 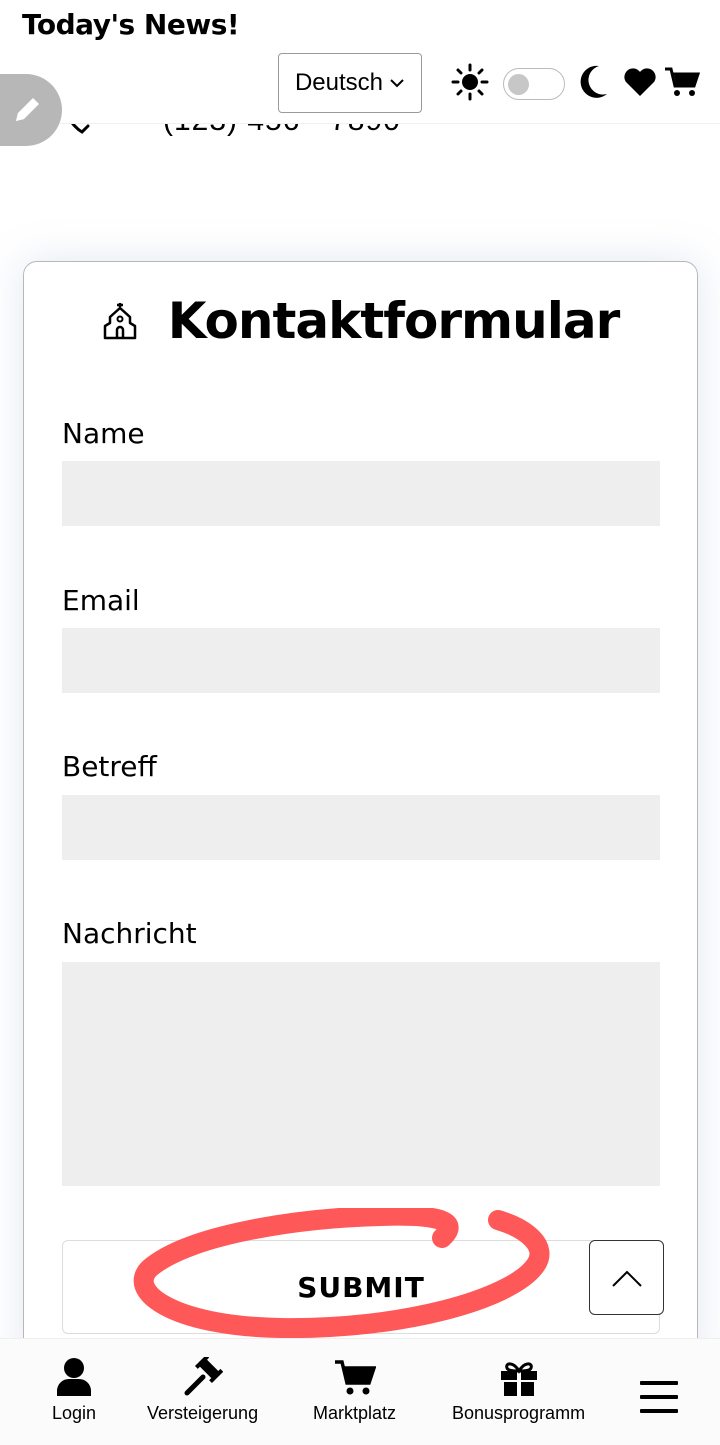 What do you see at coordinates (518, 1379) in the screenshot?
I see `gift-icon` at bounding box center [518, 1379].